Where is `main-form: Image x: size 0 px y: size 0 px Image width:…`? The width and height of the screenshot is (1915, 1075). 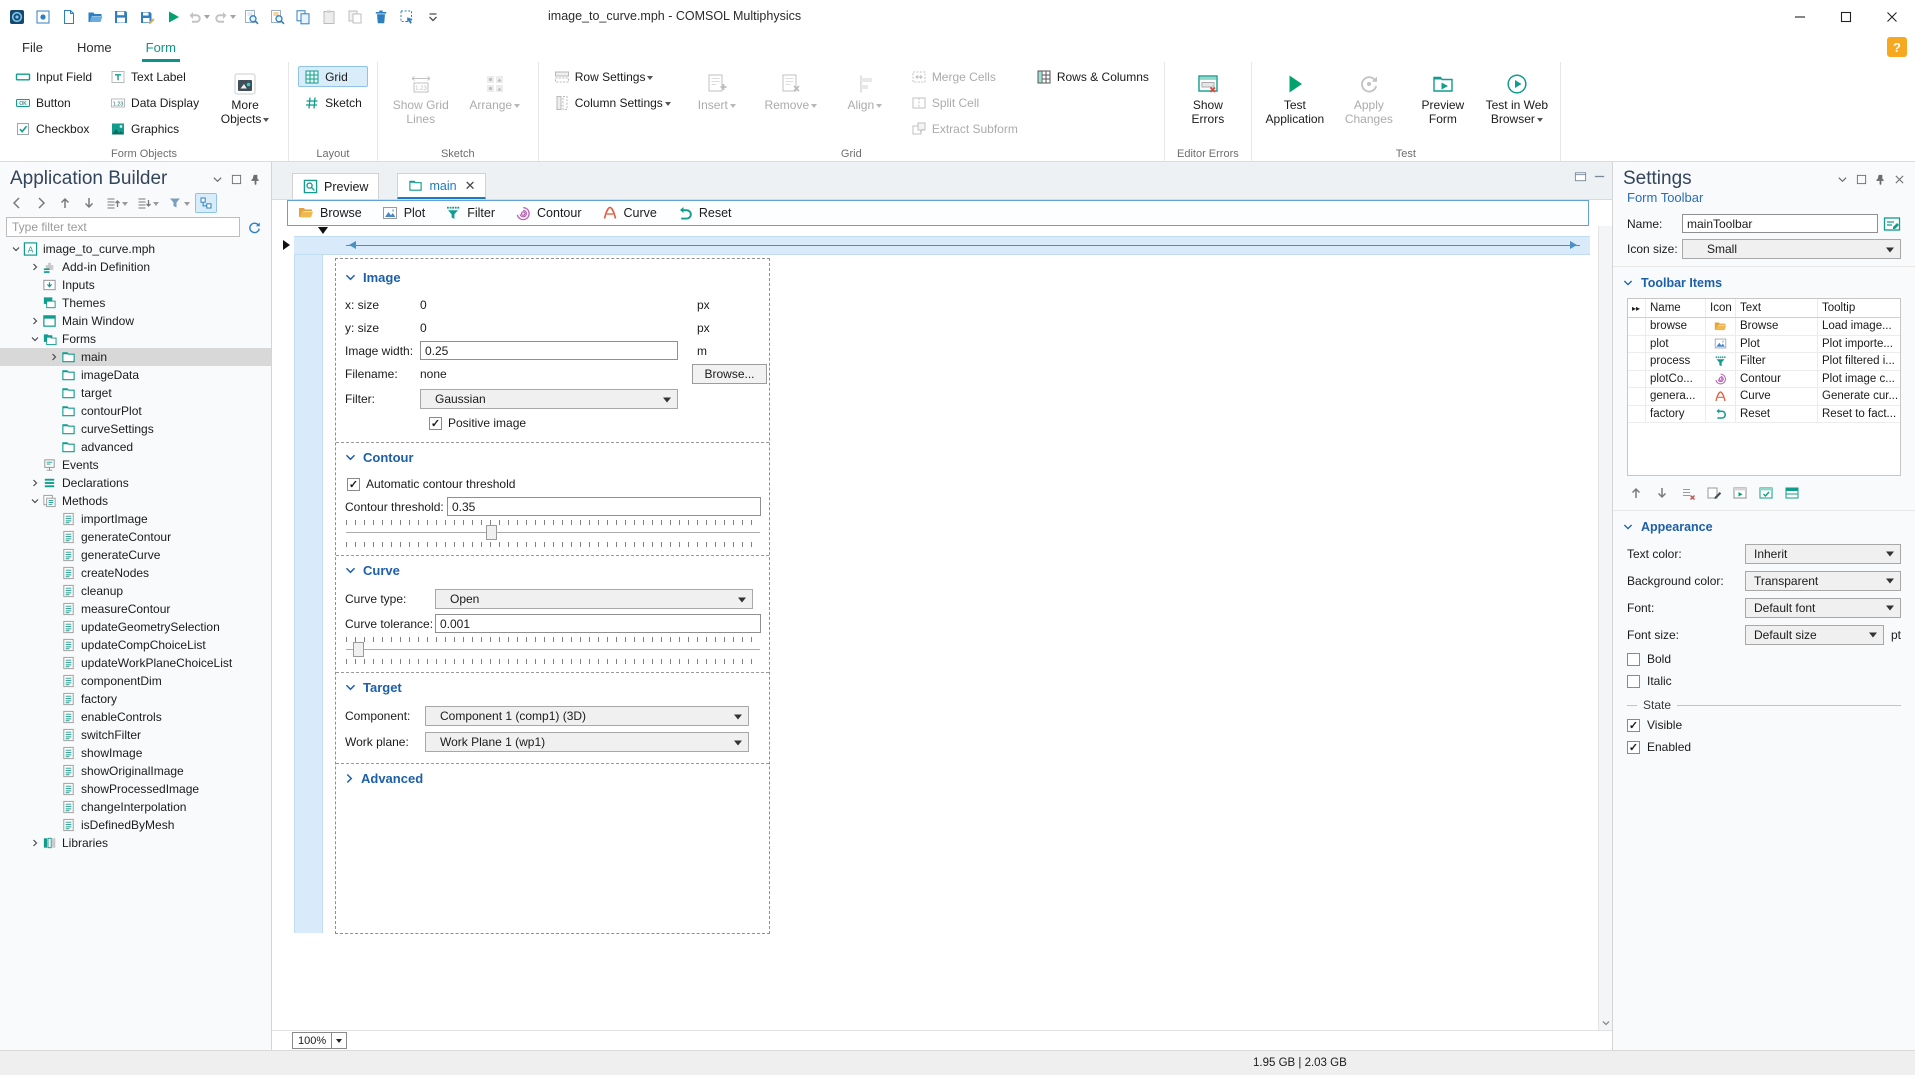
main-form: Image x: size 0 px y: size 0 px Image width:… is located at coordinates (552, 596).